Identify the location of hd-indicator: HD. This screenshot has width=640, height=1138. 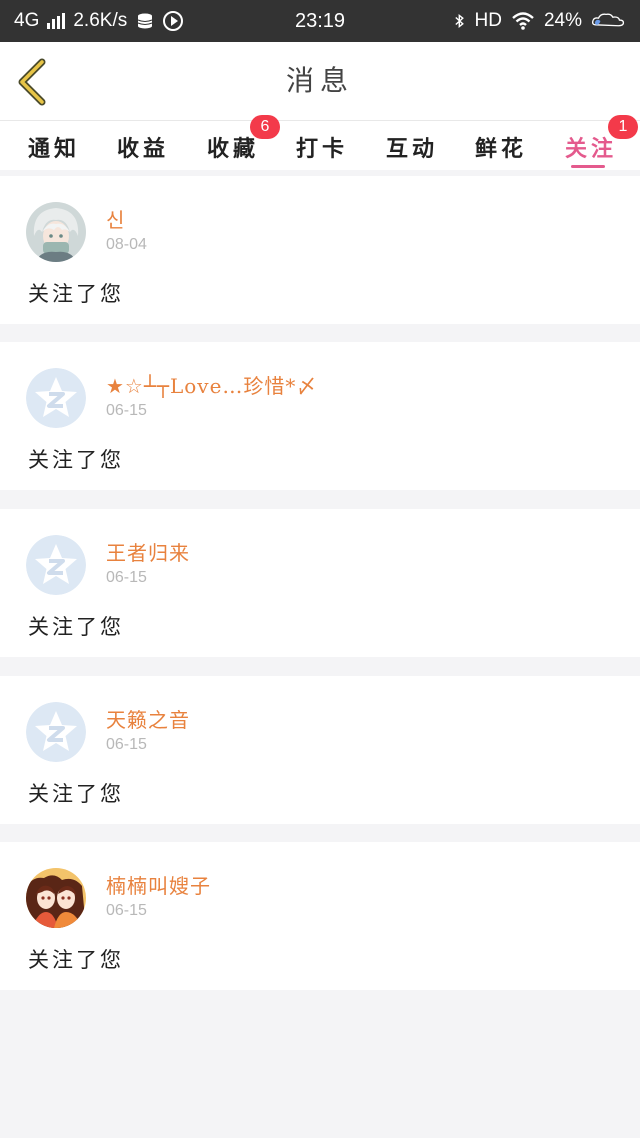
(488, 20).